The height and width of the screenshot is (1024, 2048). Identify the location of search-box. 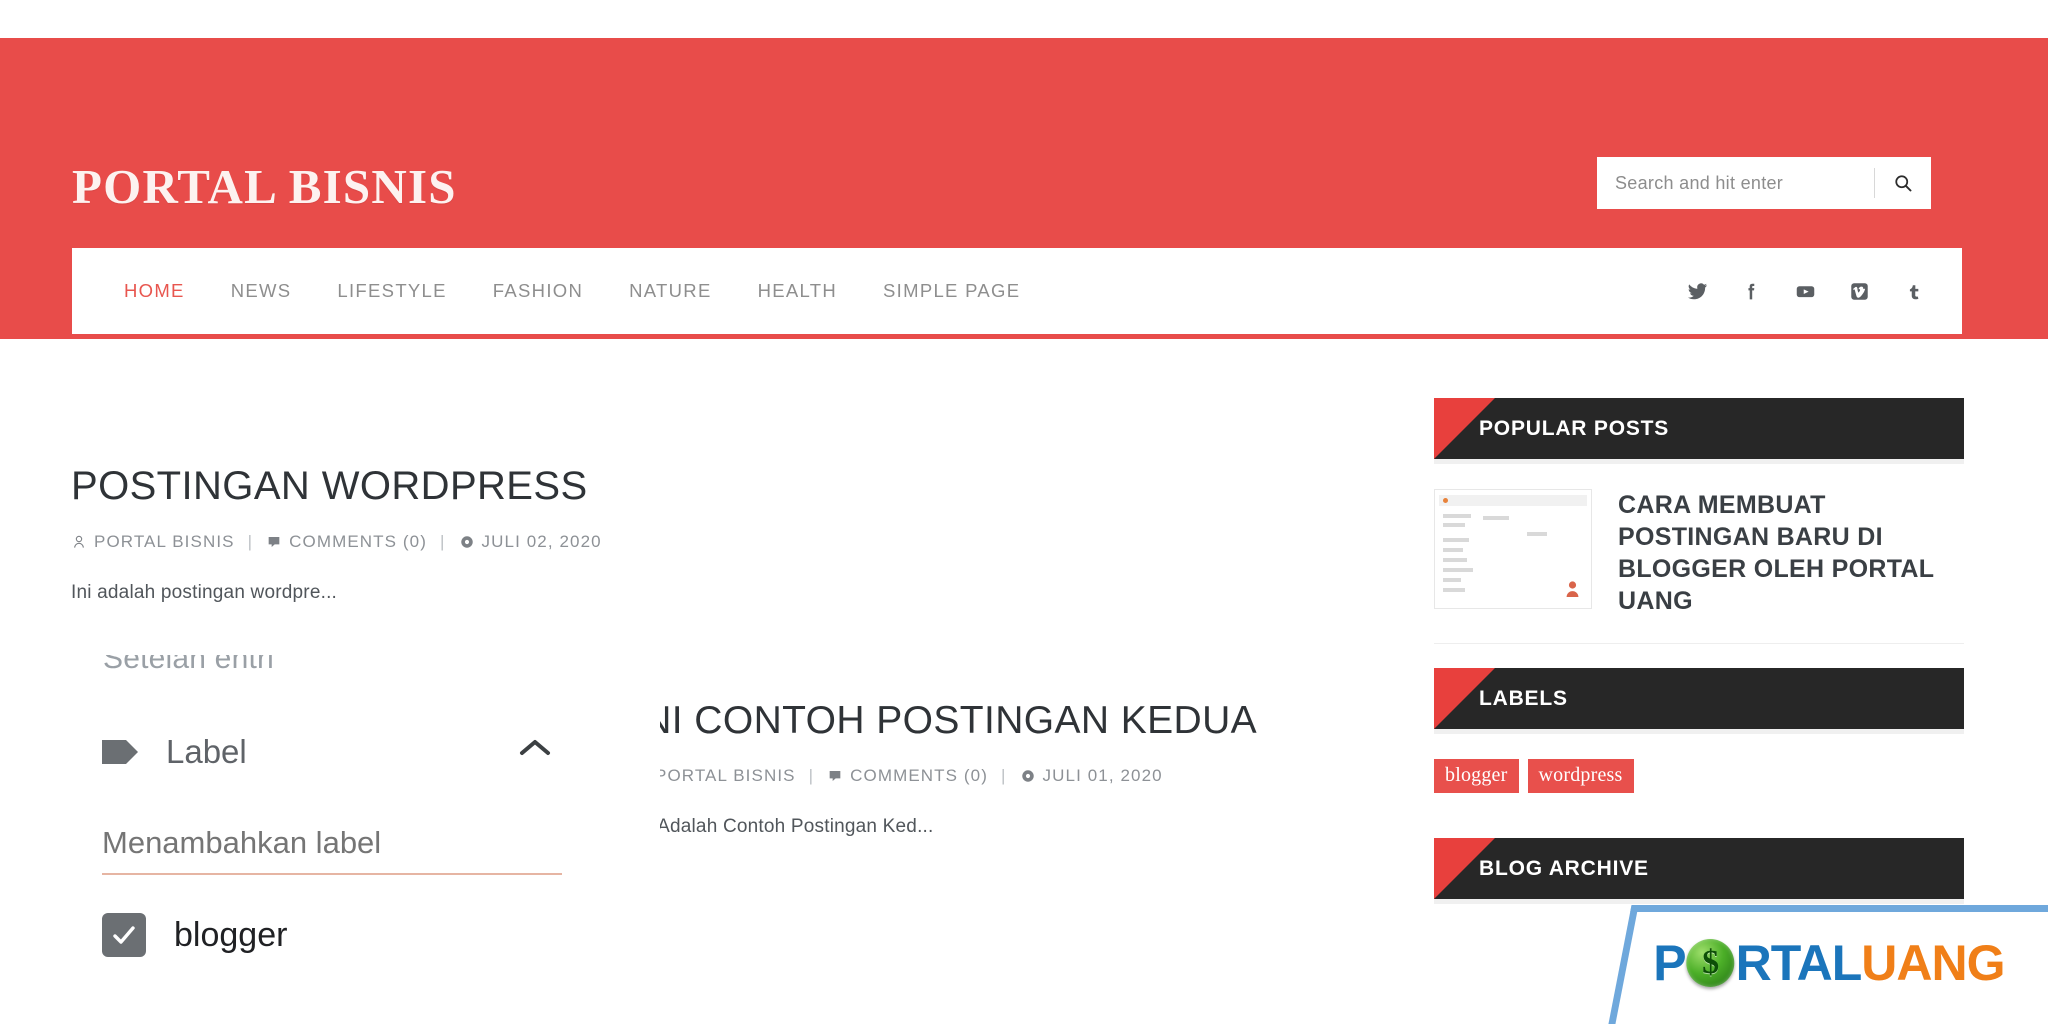
(1764, 183).